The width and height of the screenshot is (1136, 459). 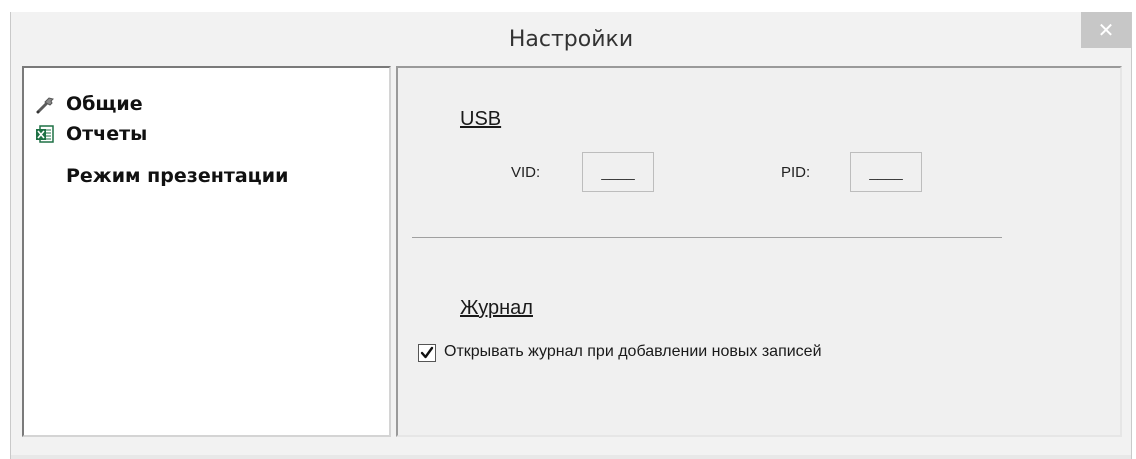 I want to click on window-bottom-edge, so click(x=571, y=457).